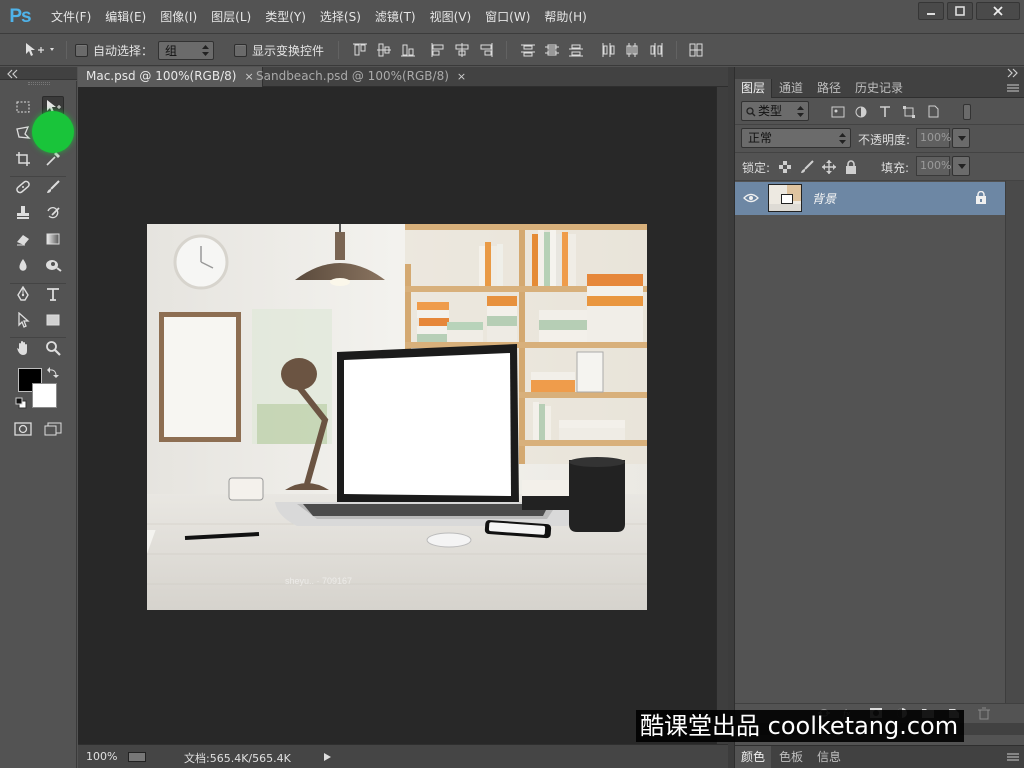  I want to click on eraser-tool, so click(23, 239).